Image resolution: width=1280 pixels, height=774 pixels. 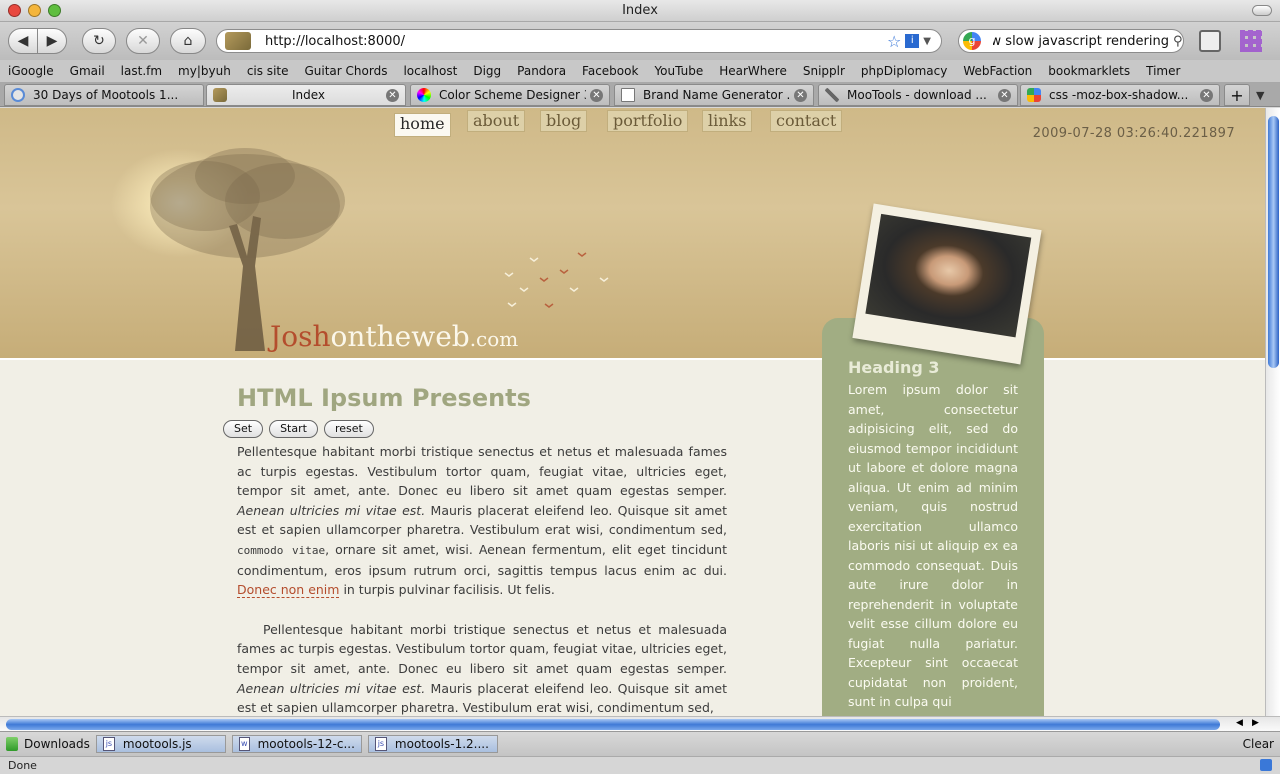 I want to click on vertical-scrollbar, so click(x=1272, y=412).